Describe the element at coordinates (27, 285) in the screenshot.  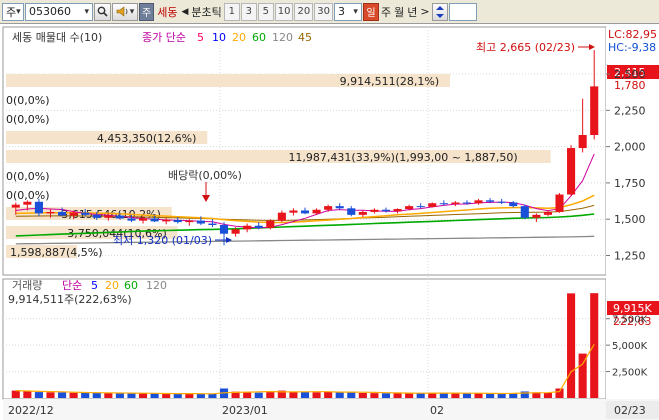
I see `volume-legend-title: 거래량` at that location.